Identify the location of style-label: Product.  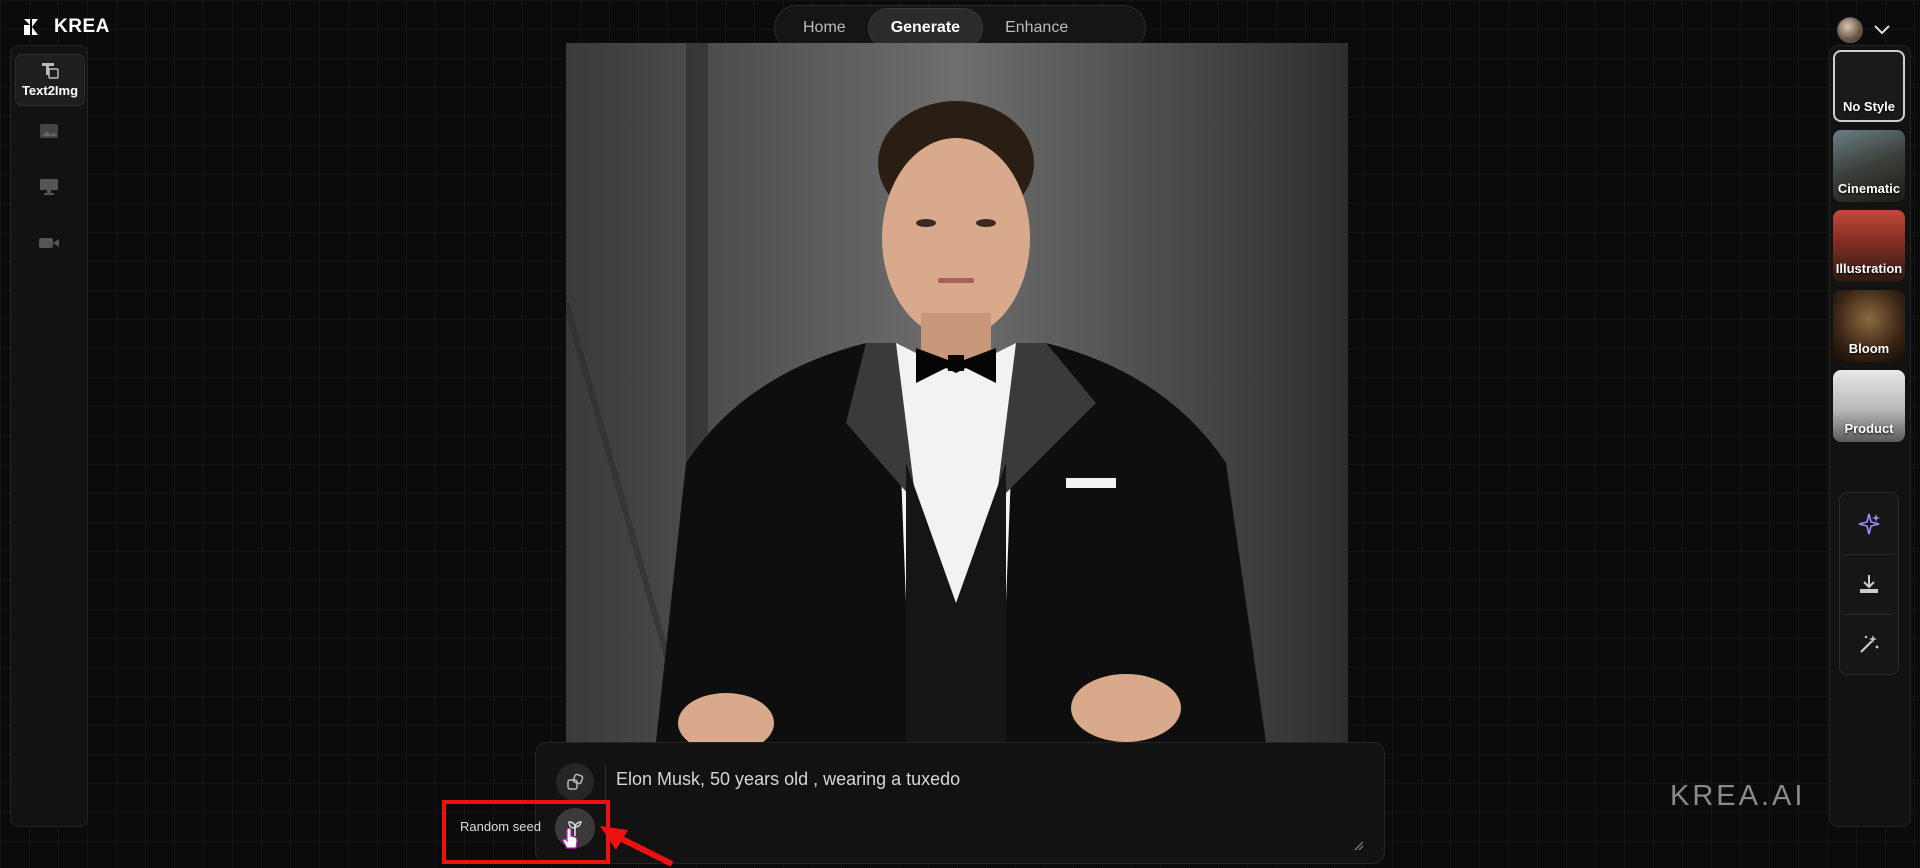
(1869, 428).